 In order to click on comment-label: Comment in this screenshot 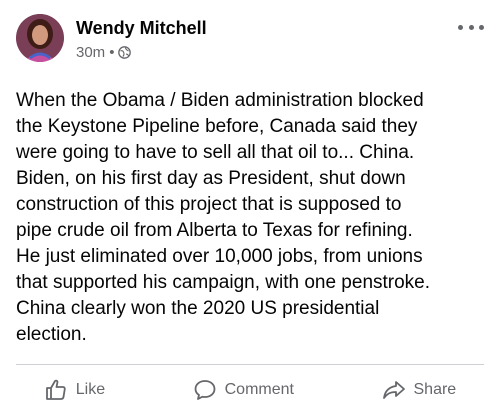, I will do `click(259, 389)`.